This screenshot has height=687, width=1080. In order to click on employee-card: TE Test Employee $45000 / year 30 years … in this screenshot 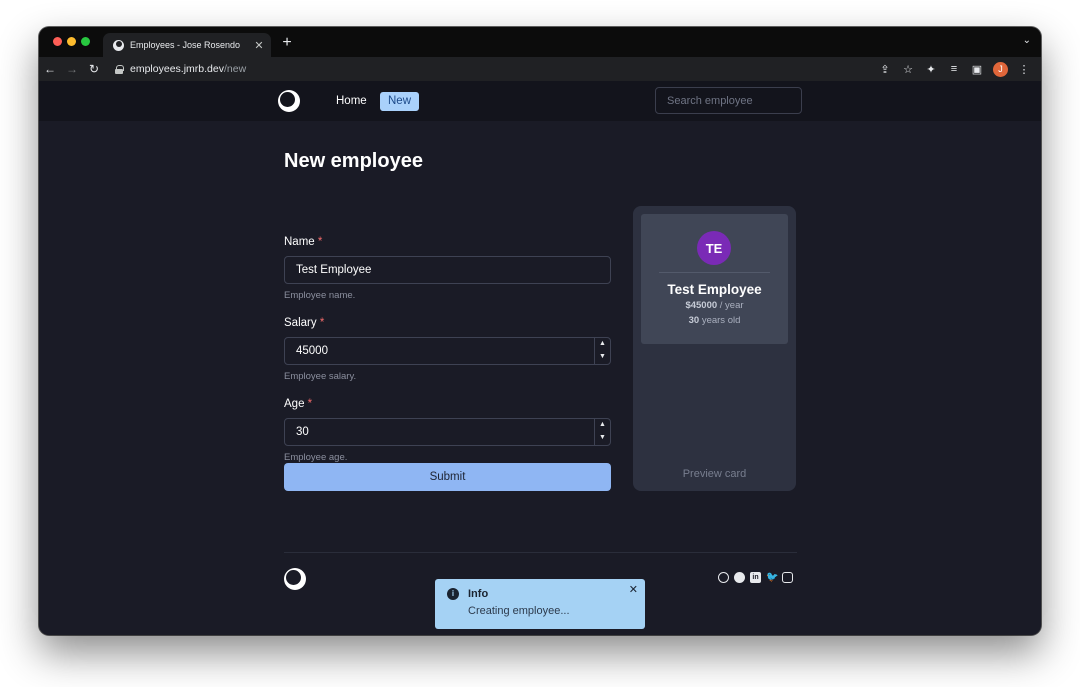, I will do `click(714, 279)`.